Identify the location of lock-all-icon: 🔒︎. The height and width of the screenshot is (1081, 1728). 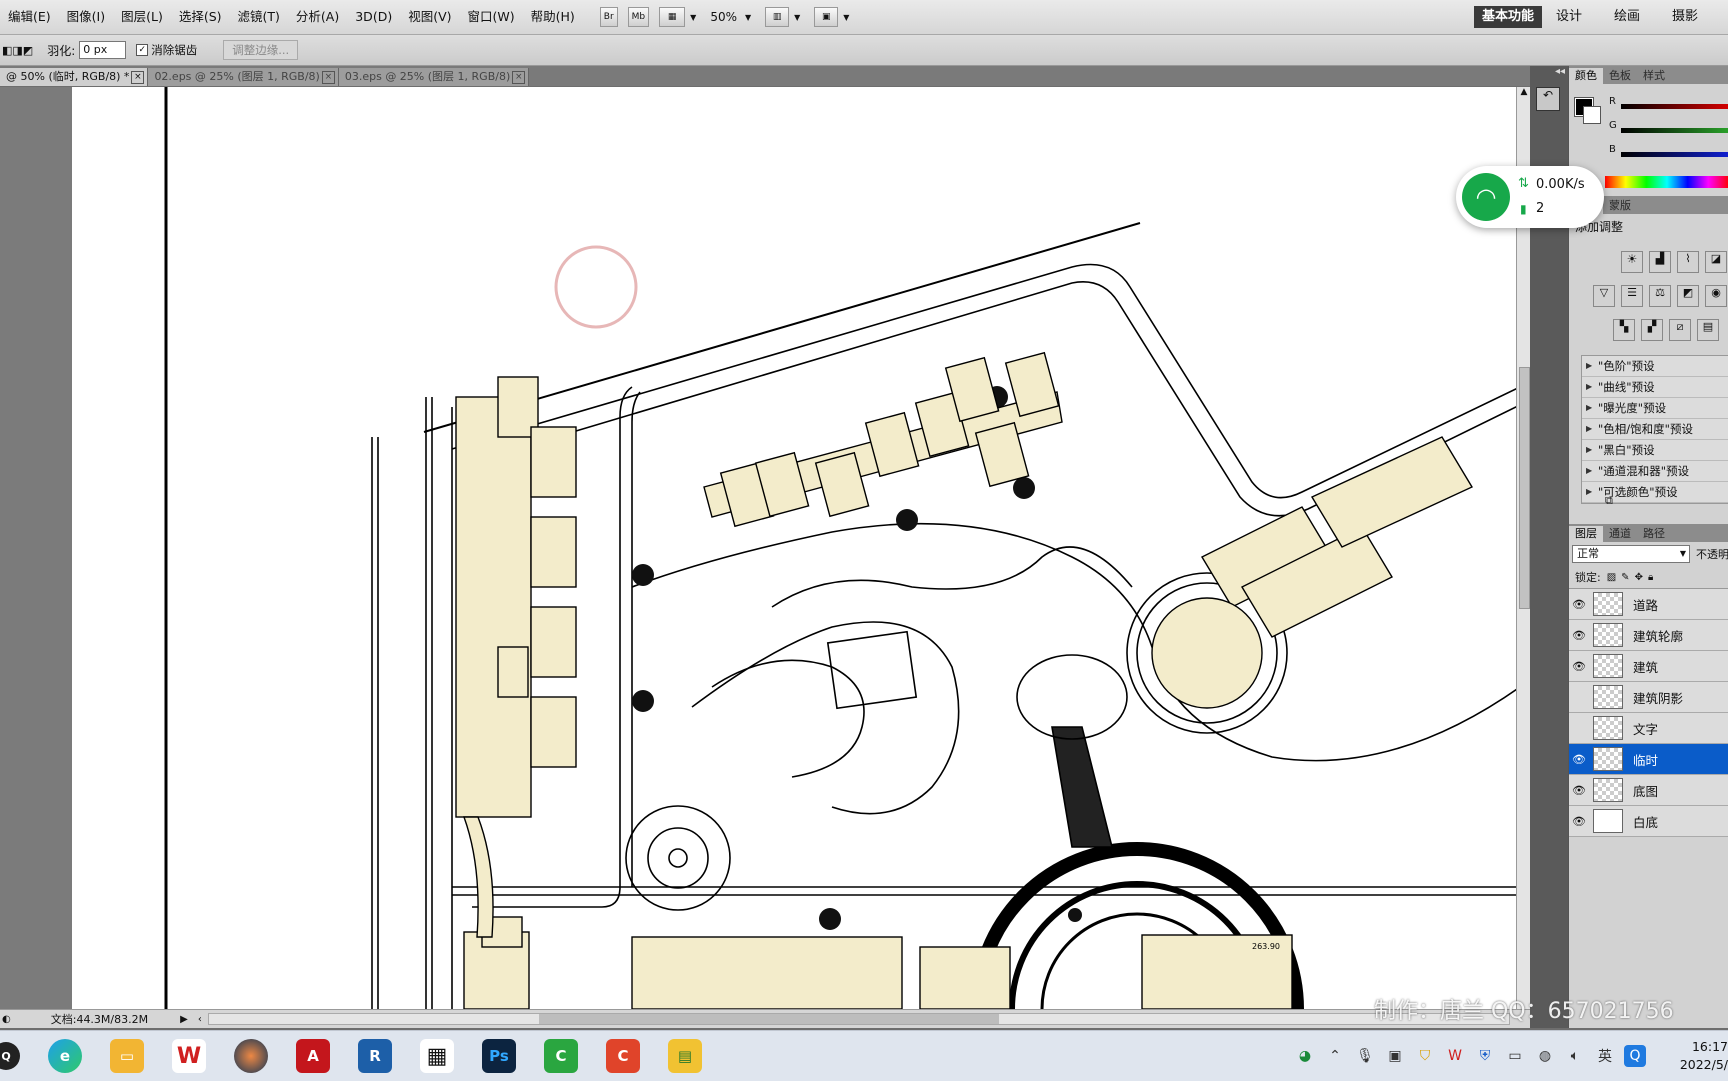
(1650, 577).